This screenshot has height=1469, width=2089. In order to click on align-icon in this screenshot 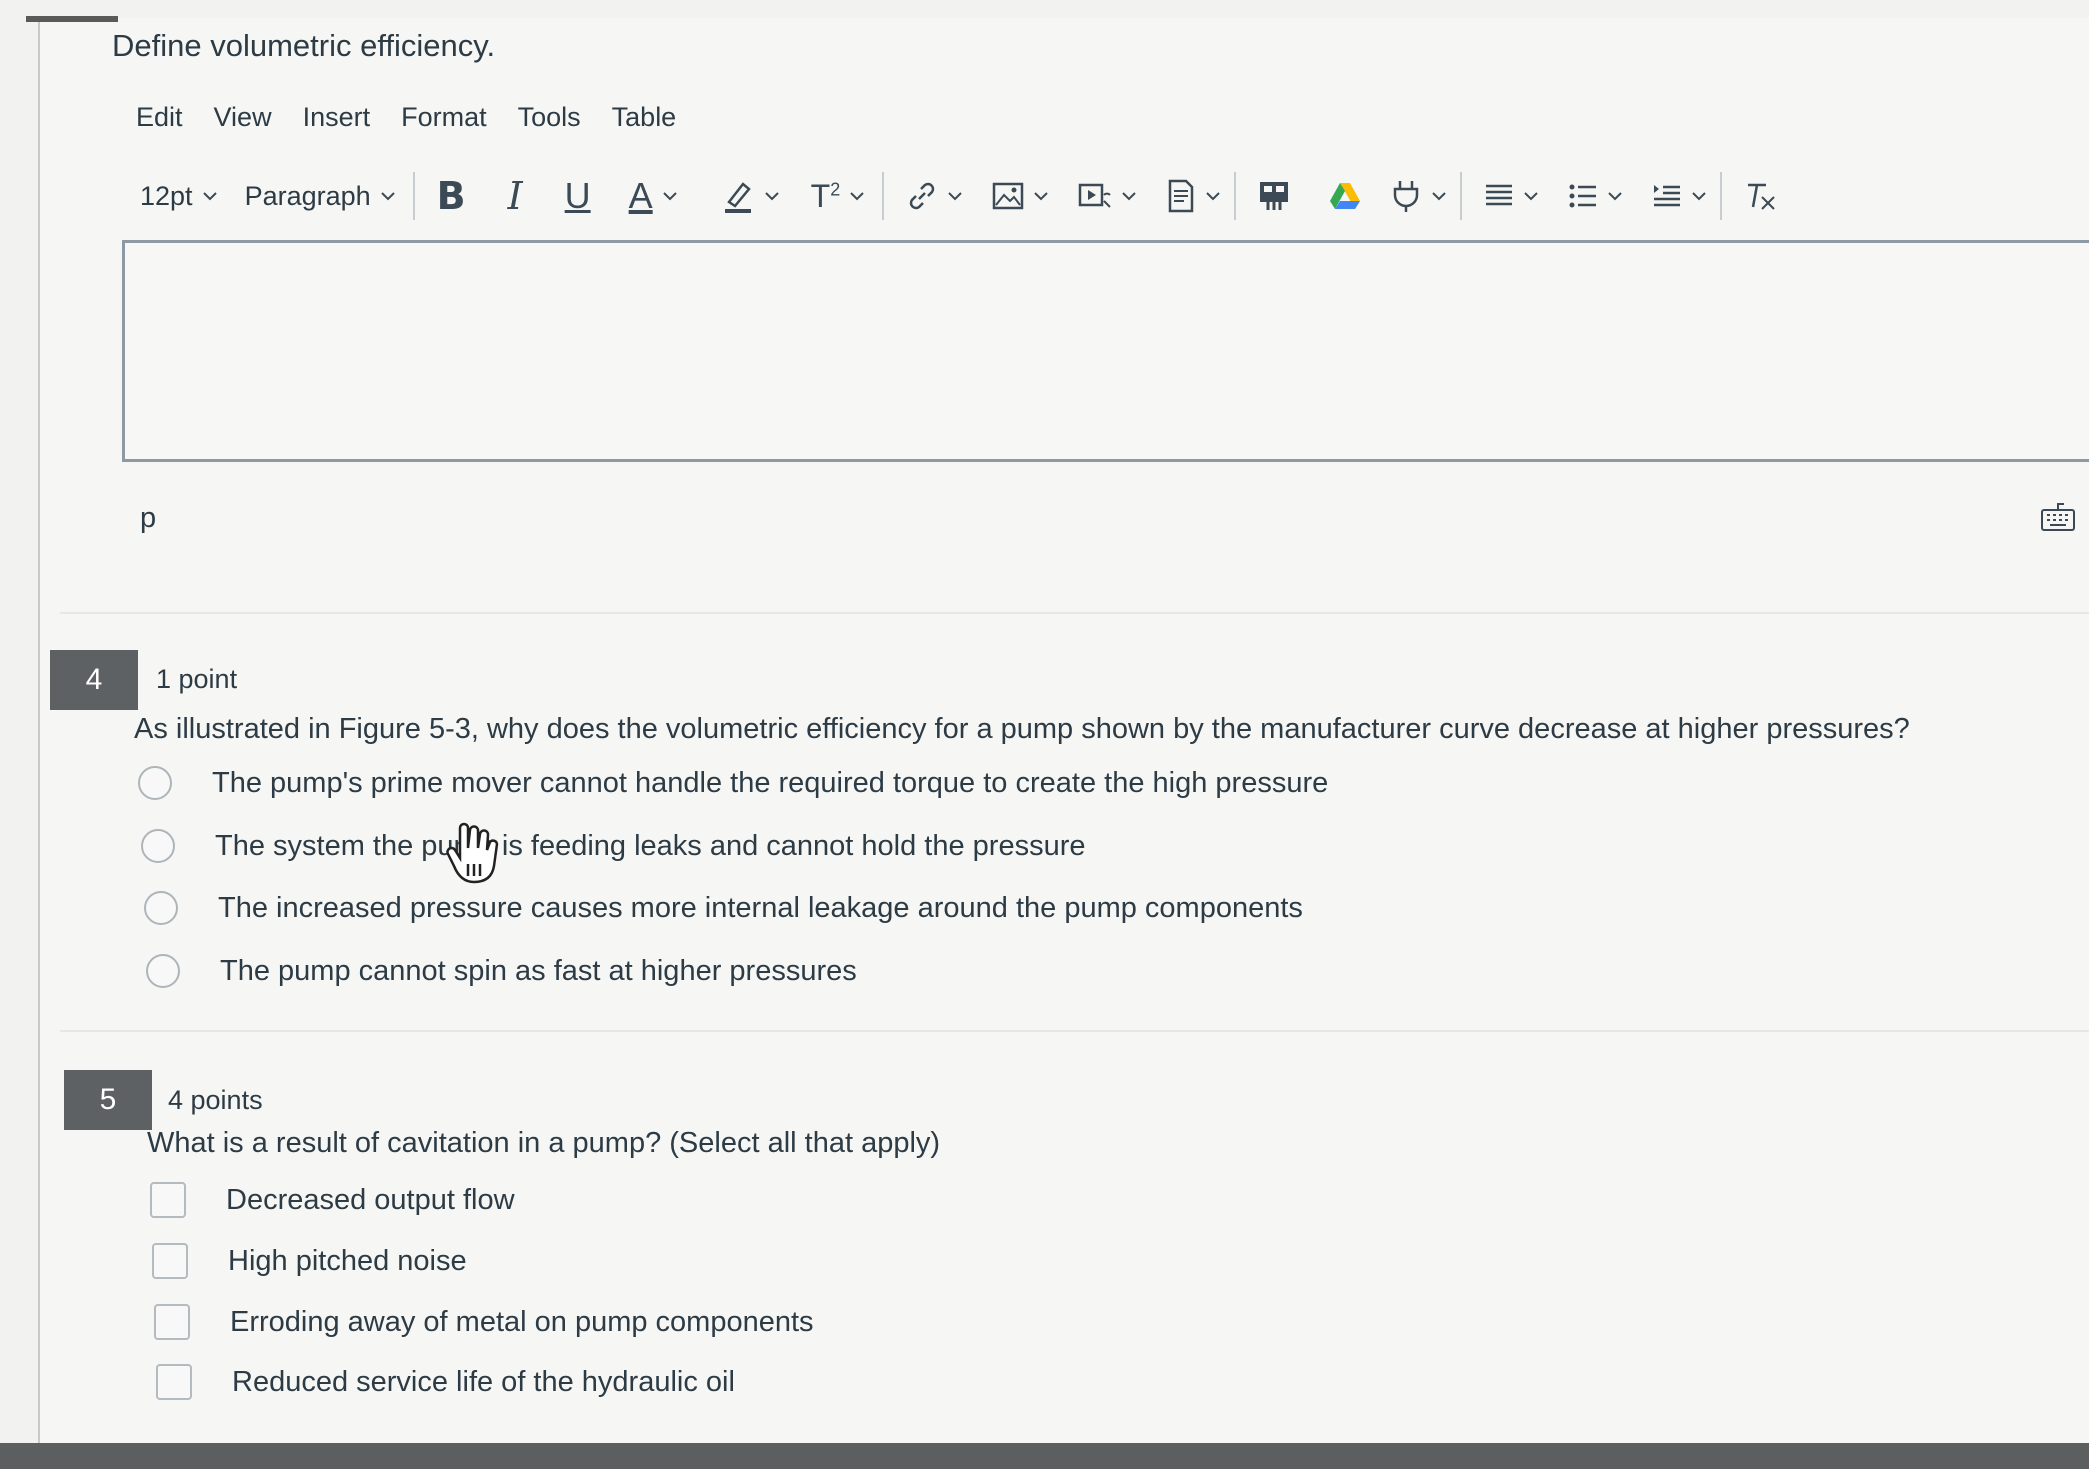, I will do `click(1499, 195)`.